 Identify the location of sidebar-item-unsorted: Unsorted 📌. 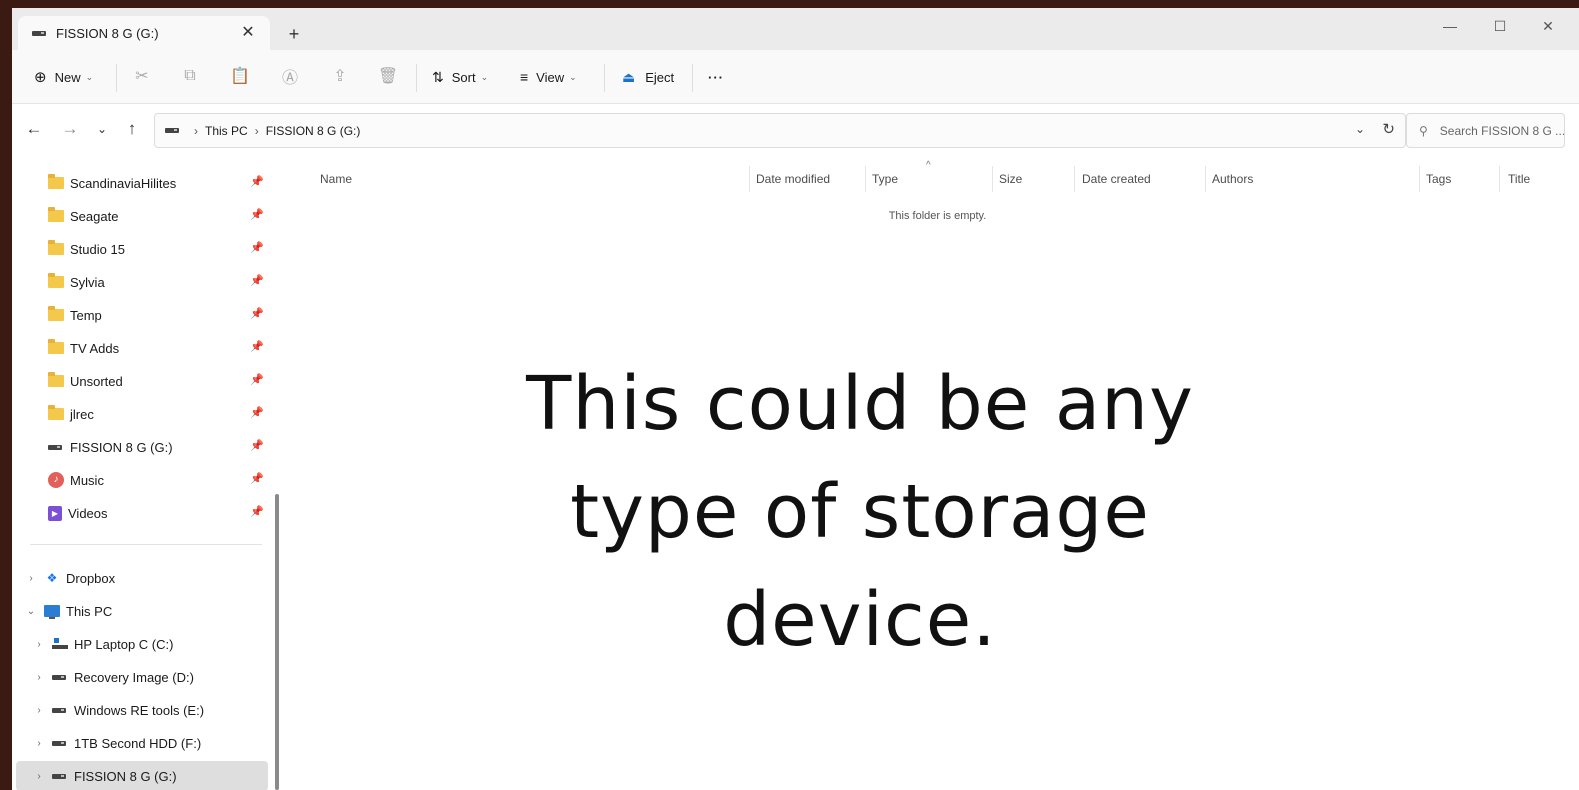
(158, 381).